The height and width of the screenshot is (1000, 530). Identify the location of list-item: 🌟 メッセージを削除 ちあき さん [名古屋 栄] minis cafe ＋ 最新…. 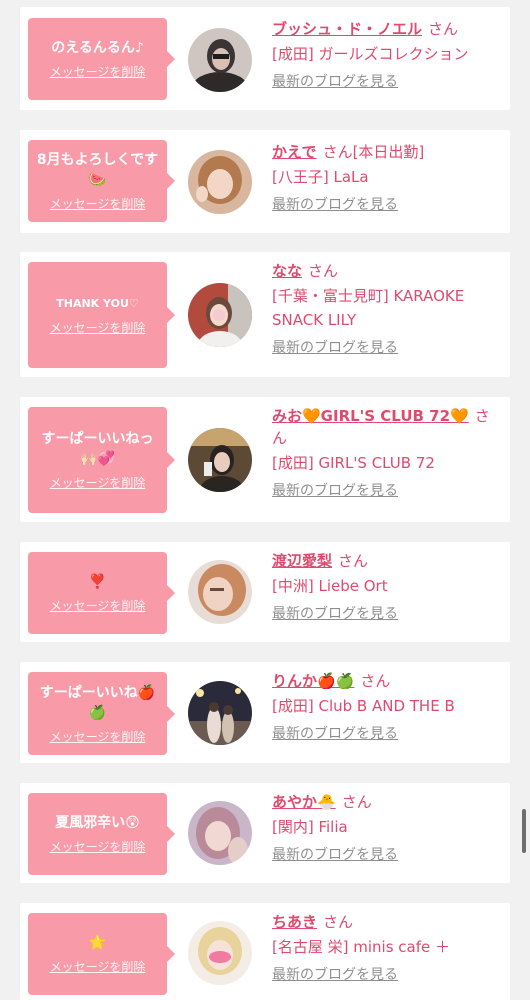
(265, 951).